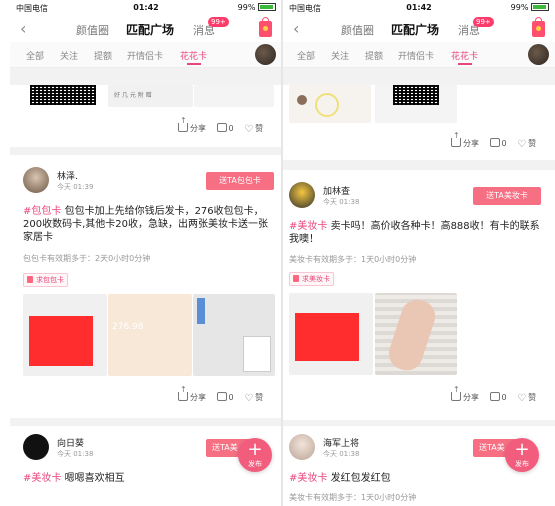 Image resolution: width=555 pixels, height=506 pixels. I want to click on post-text: #美妆卡 嗯嗯喜欢相互, so click(74, 478).